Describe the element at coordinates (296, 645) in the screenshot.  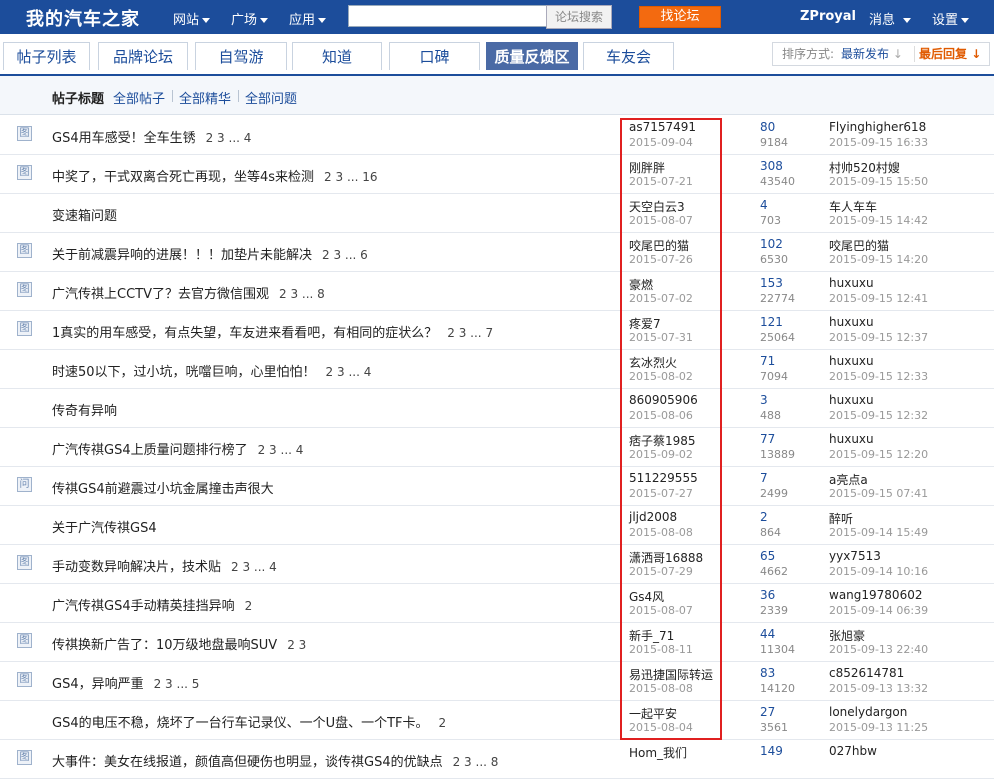
I see `page-links: 2 3` at that location.